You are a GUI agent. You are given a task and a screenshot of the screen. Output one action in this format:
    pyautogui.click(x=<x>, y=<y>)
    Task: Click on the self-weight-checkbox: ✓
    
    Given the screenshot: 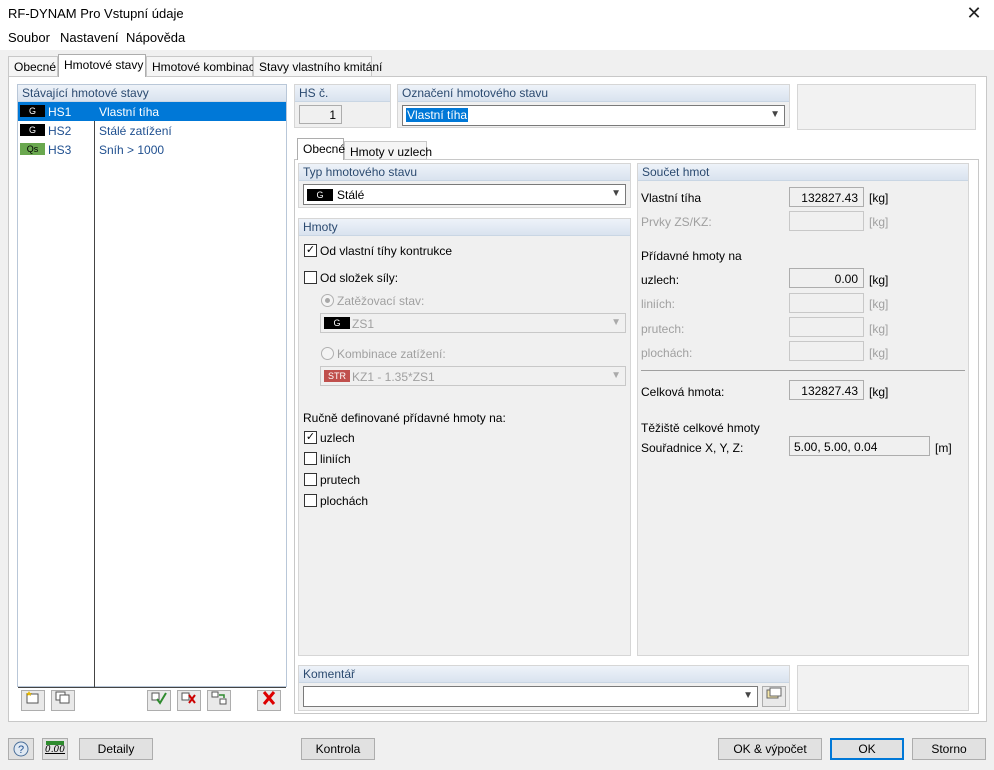 What is the action you would take?
    pyautogui.click(x=310, y=250)
    